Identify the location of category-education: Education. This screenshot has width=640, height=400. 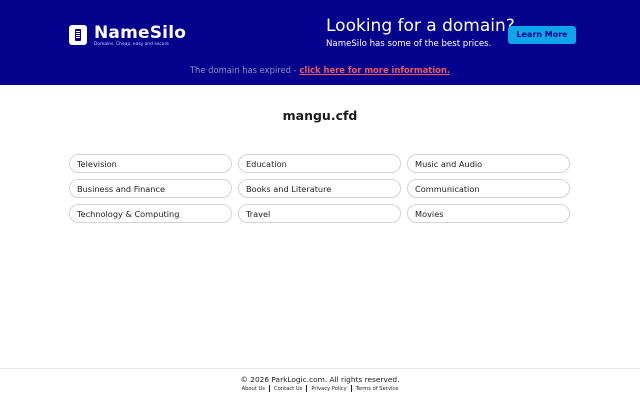
(319, 163).